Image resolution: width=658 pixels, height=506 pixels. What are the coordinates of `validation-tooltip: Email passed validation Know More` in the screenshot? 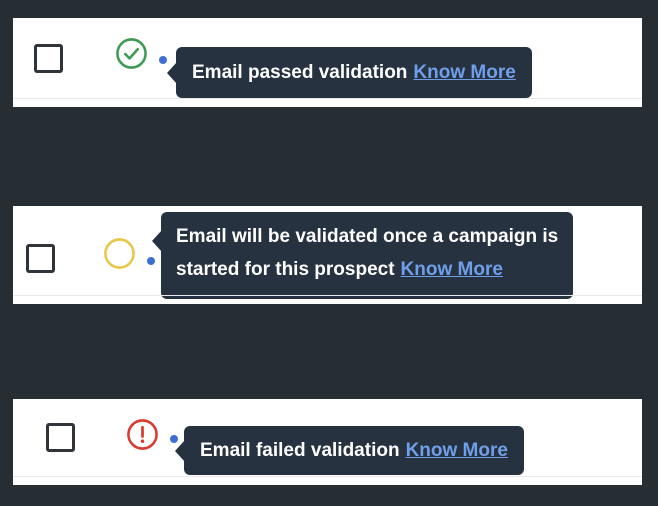 It's located at (349, 72).